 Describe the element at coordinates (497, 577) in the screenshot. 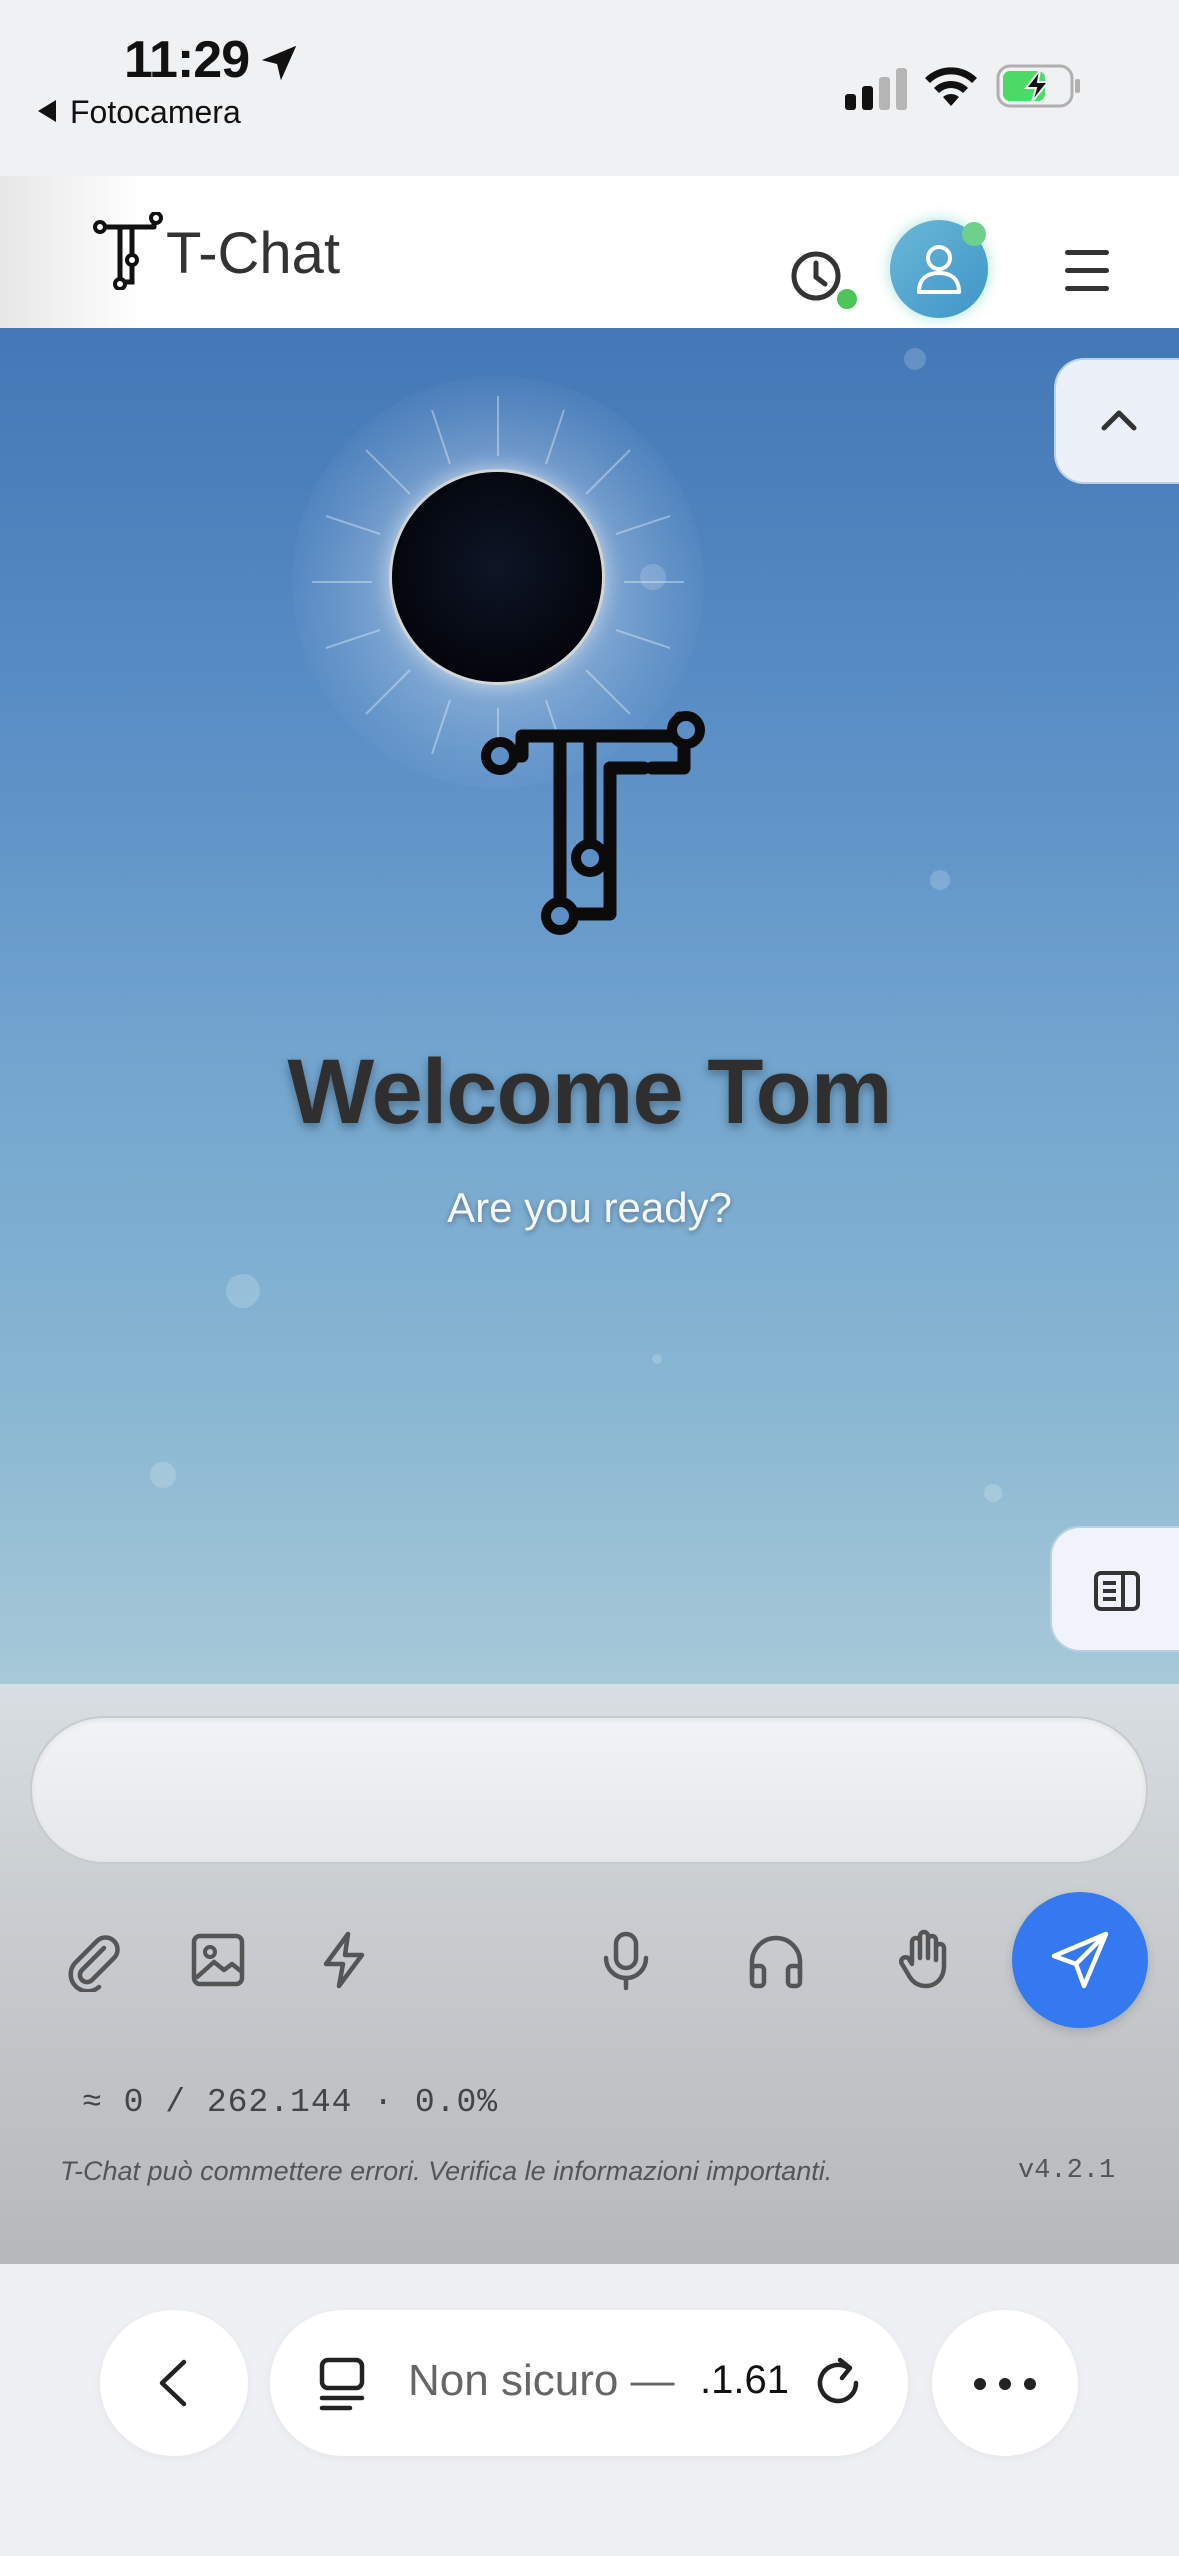

I see `eclipse-sun-image` at that location.